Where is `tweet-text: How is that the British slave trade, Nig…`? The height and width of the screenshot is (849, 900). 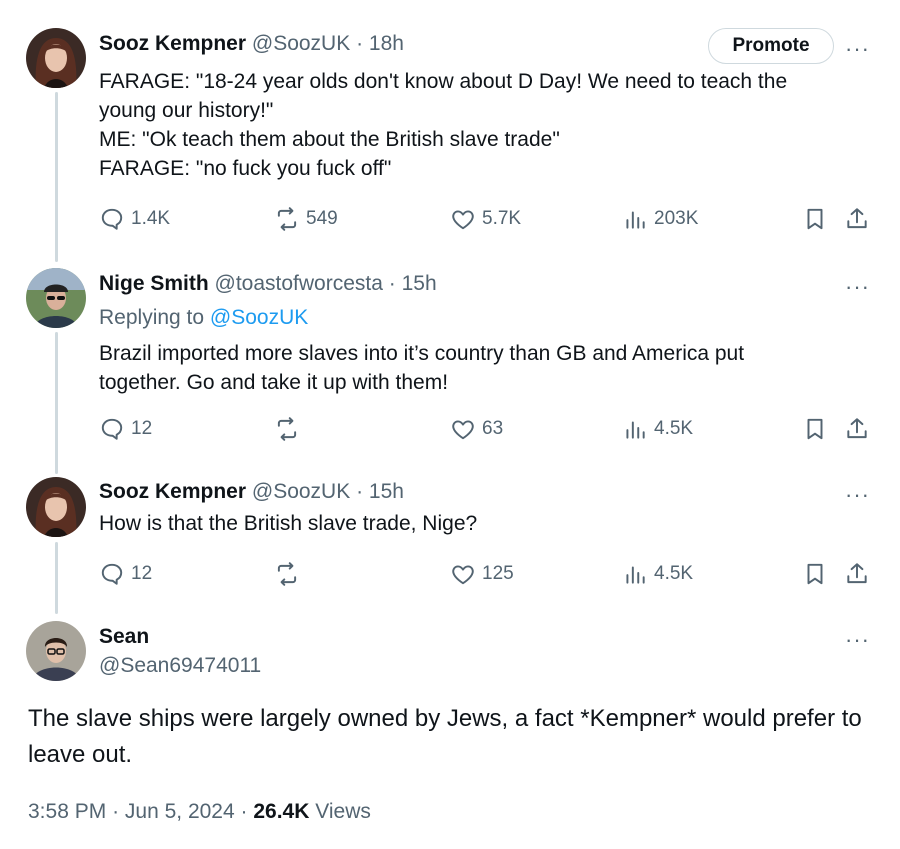 tweet-text: How is that the British slave trade, Nig… is located at coordinates (288, 523).